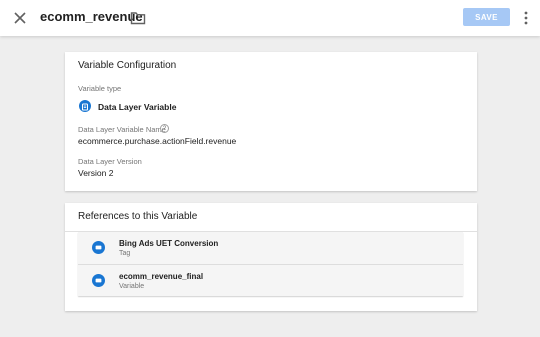  Describe the element at coordinates (164, 128) in the screenshot. I see `help-icon: ?` at that location.